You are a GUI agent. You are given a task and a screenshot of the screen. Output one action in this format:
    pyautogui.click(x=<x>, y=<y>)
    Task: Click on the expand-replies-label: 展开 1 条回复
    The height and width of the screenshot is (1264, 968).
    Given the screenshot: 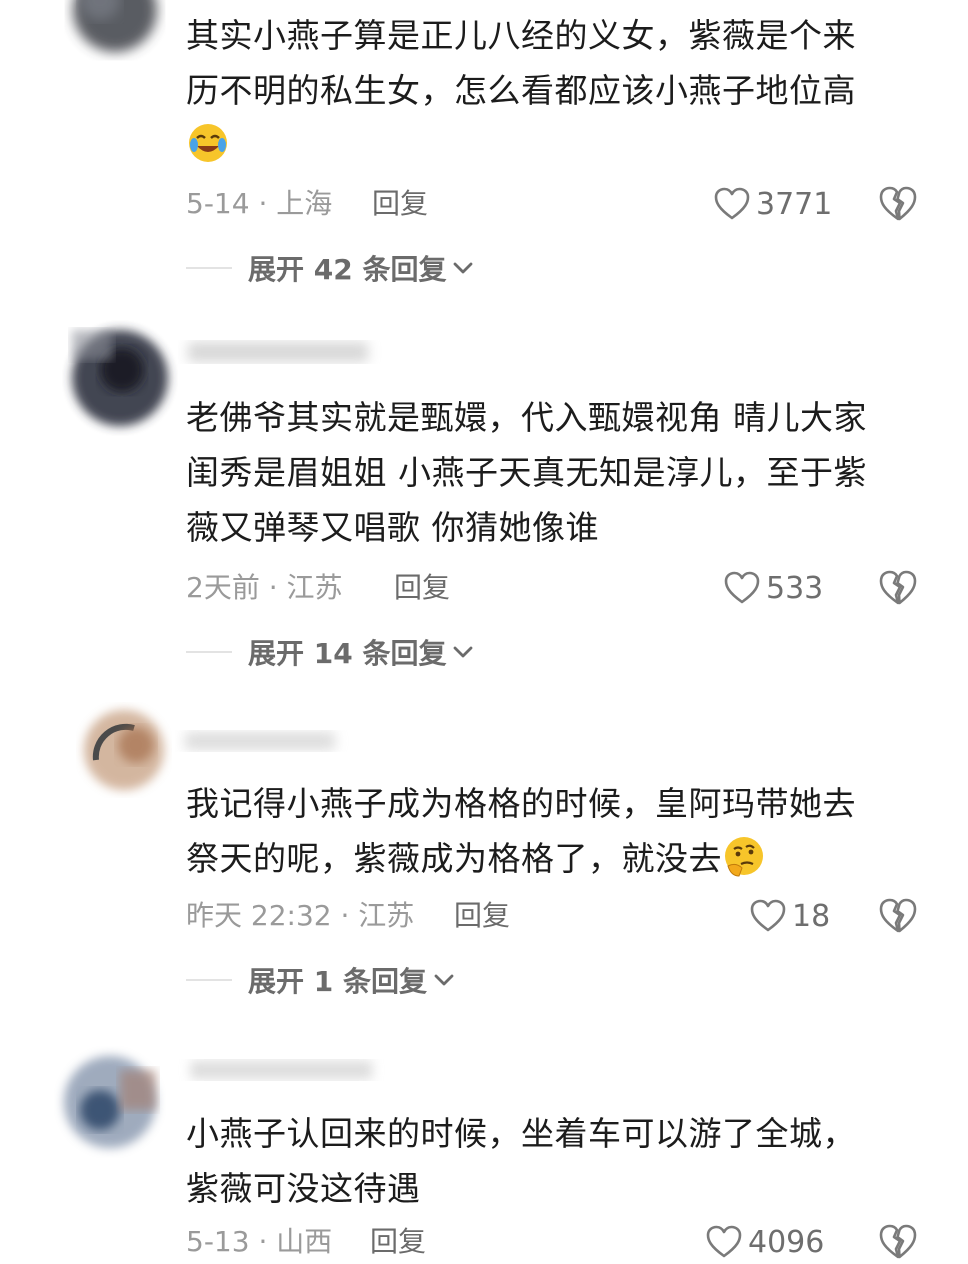 What is the action you would take?
    pyautogui.click(x=337, y=981)
    